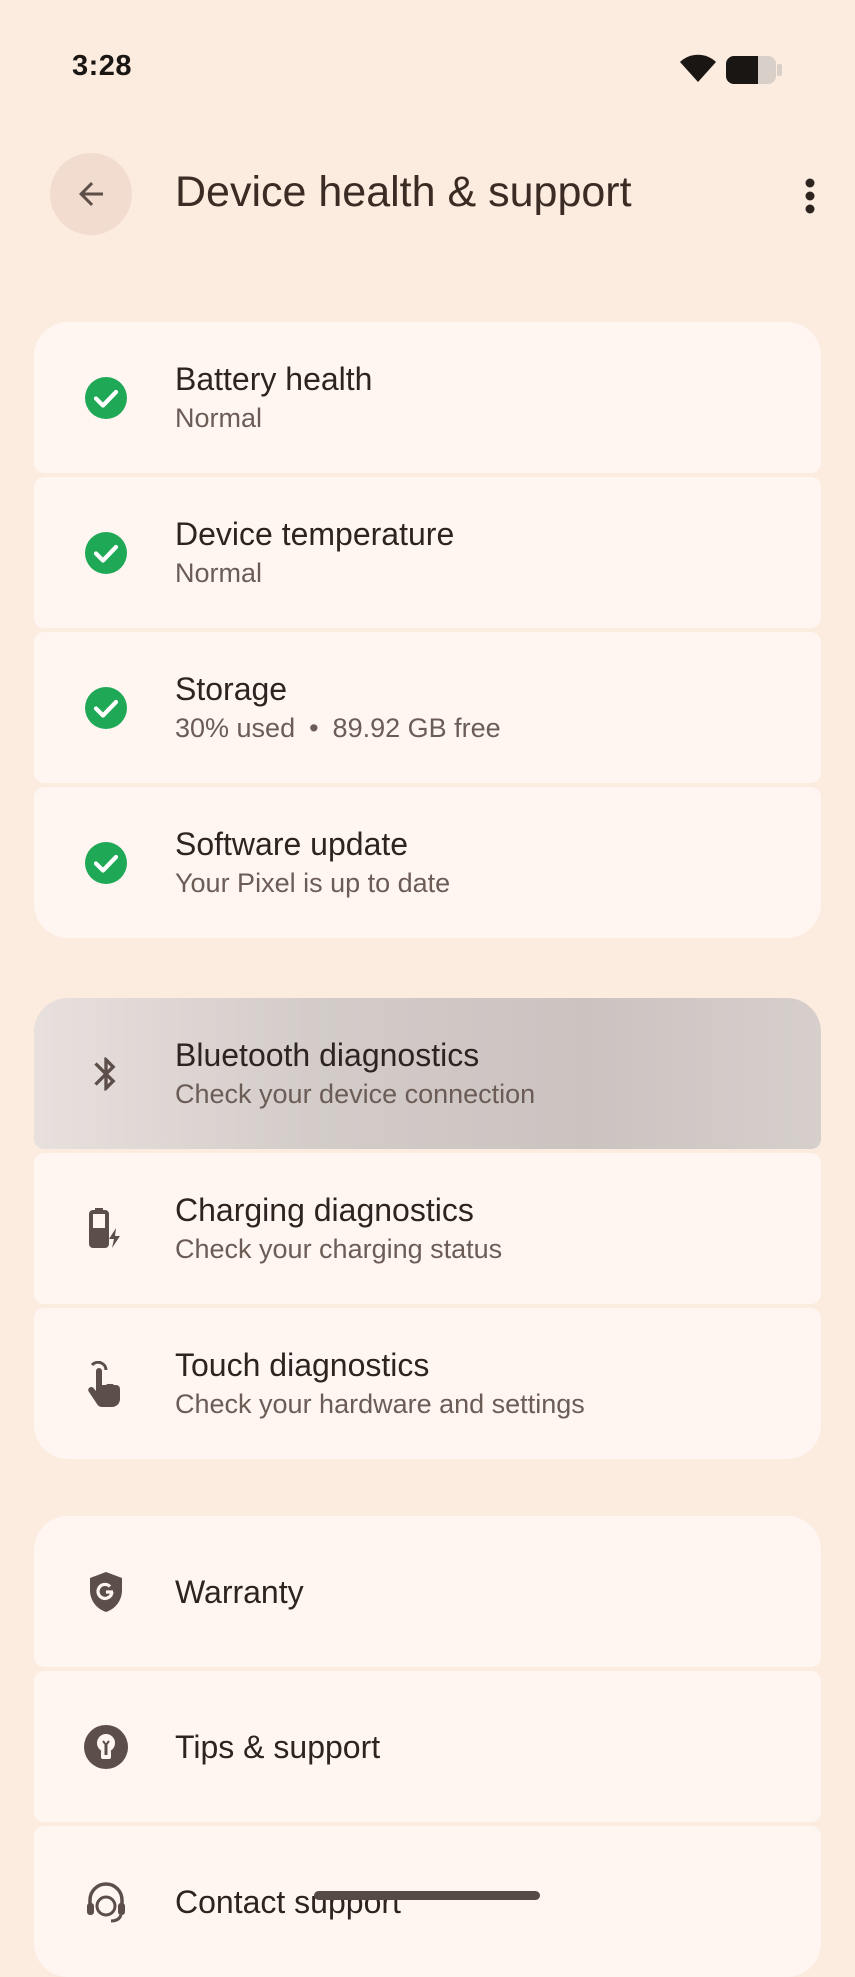  Describe the element at coordinates (288, 1901) in the screenshot. I see `item-title: Contact support` at that location.